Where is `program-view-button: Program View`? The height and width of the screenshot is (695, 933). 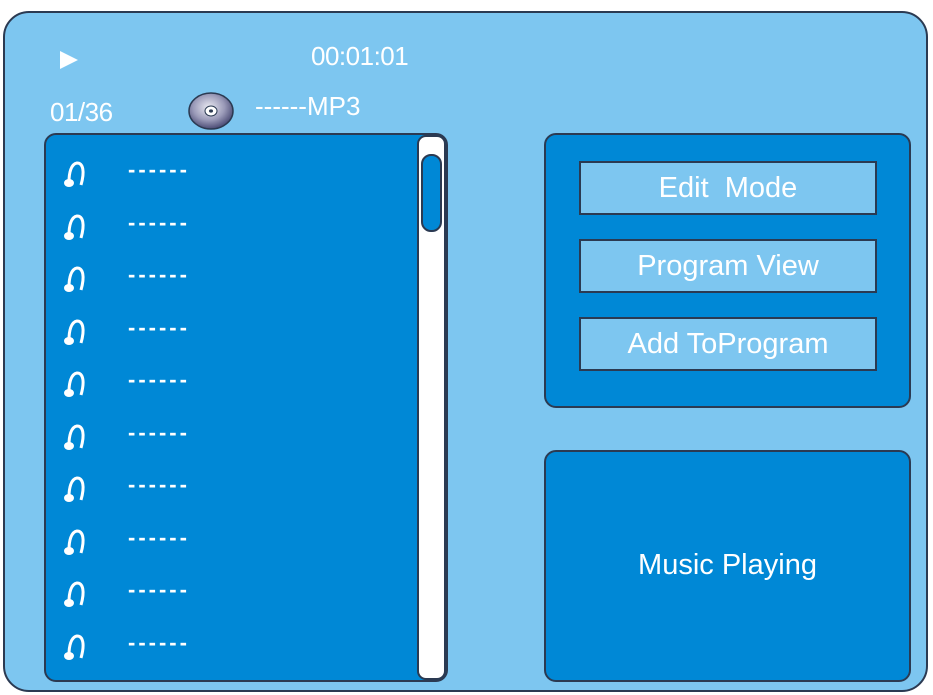 program-view-button: Program View is located at coordinates (728, 266).